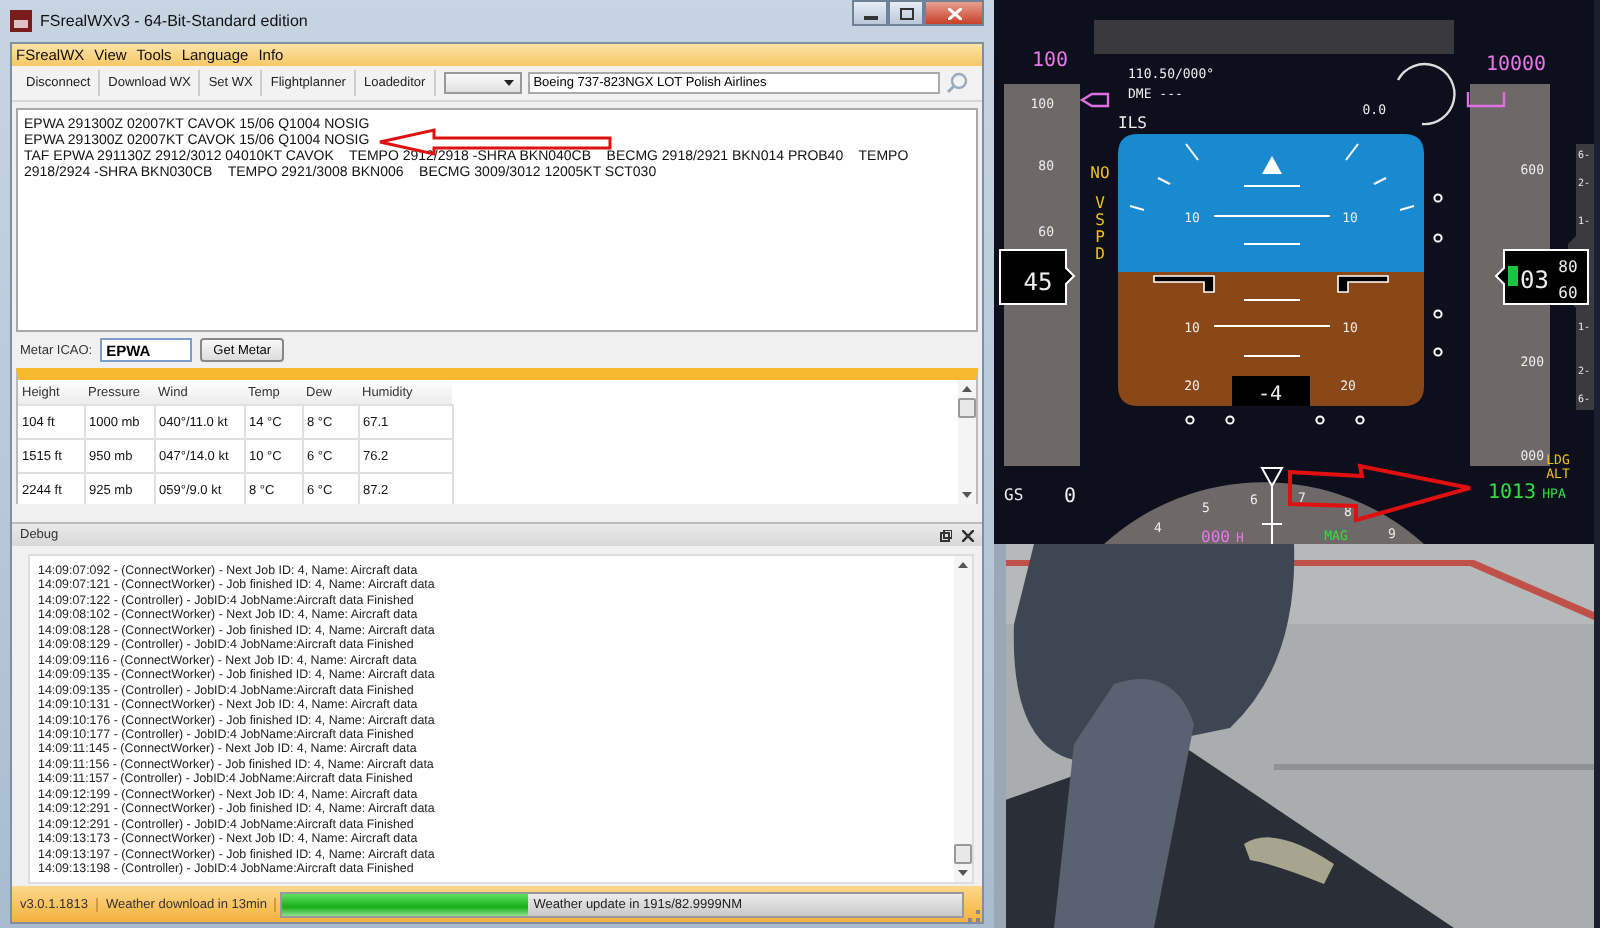 The width and height of the screenshot is (1600, 928). What do you see at coordinates (1100, 228) in the screenshot?
I see `flag-text: VSPD` at bounding box center [1100, 228].